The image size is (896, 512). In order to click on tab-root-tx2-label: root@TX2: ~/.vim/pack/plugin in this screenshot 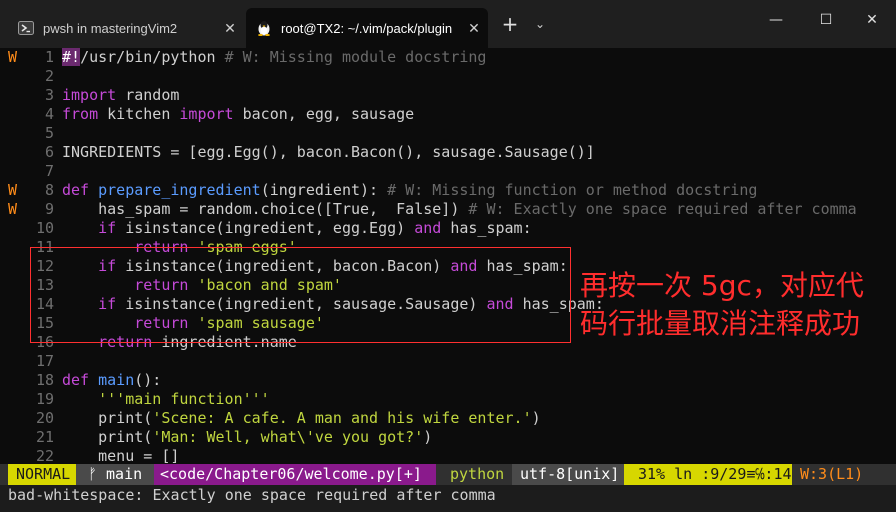, I will do `click(367, 28)`.